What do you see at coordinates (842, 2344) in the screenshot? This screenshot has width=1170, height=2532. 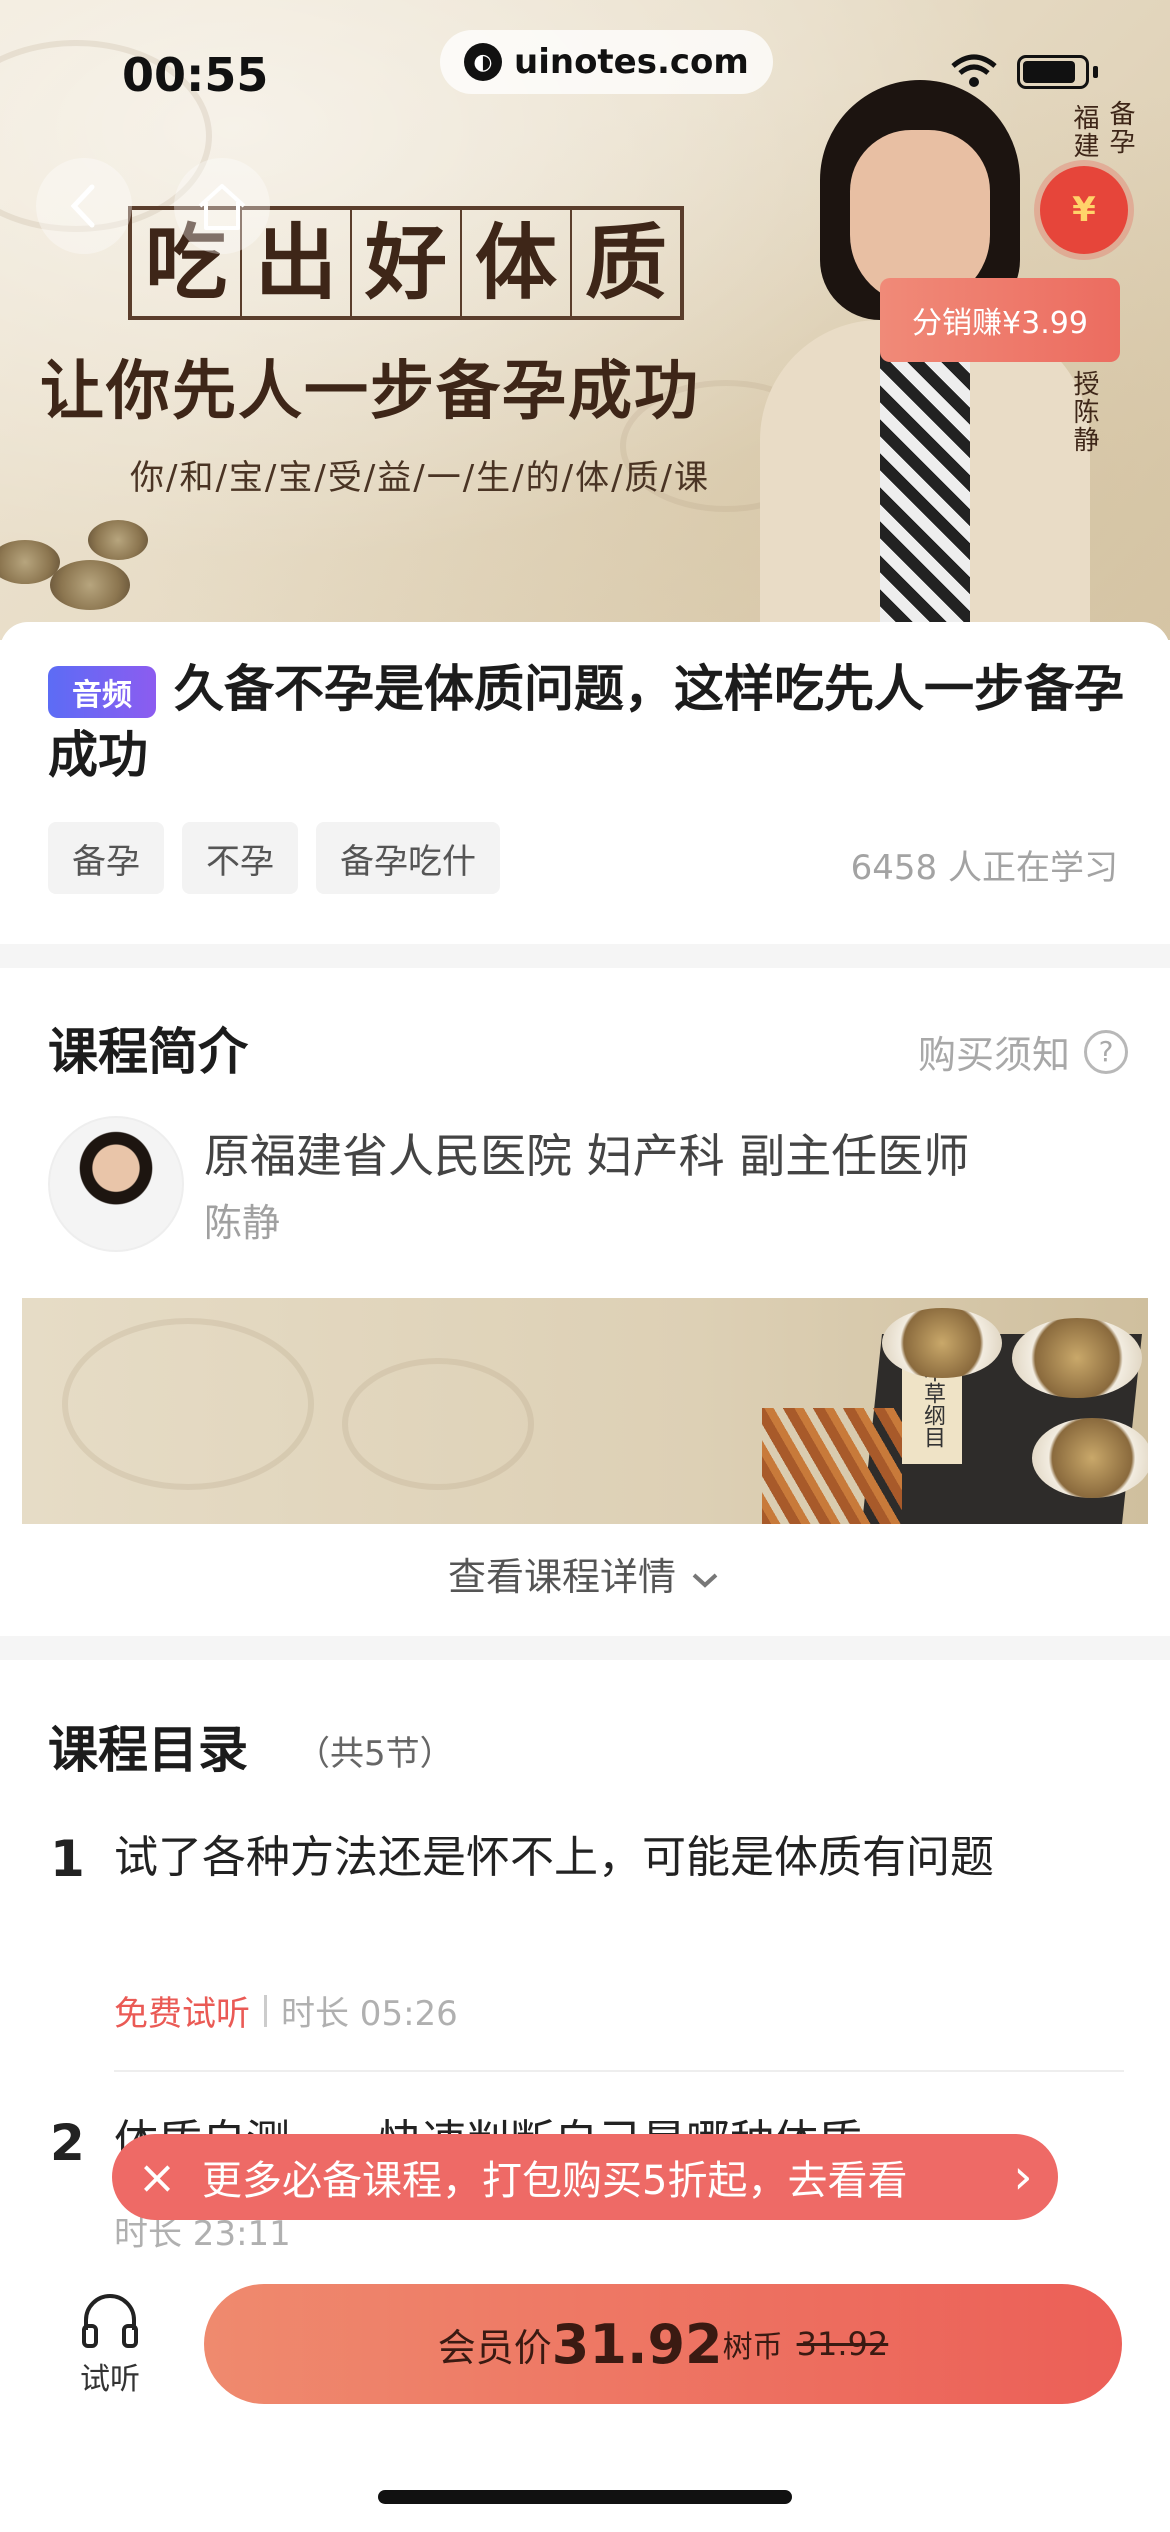 I see `original-price: 31.92` at bounding box center [842, 2344].